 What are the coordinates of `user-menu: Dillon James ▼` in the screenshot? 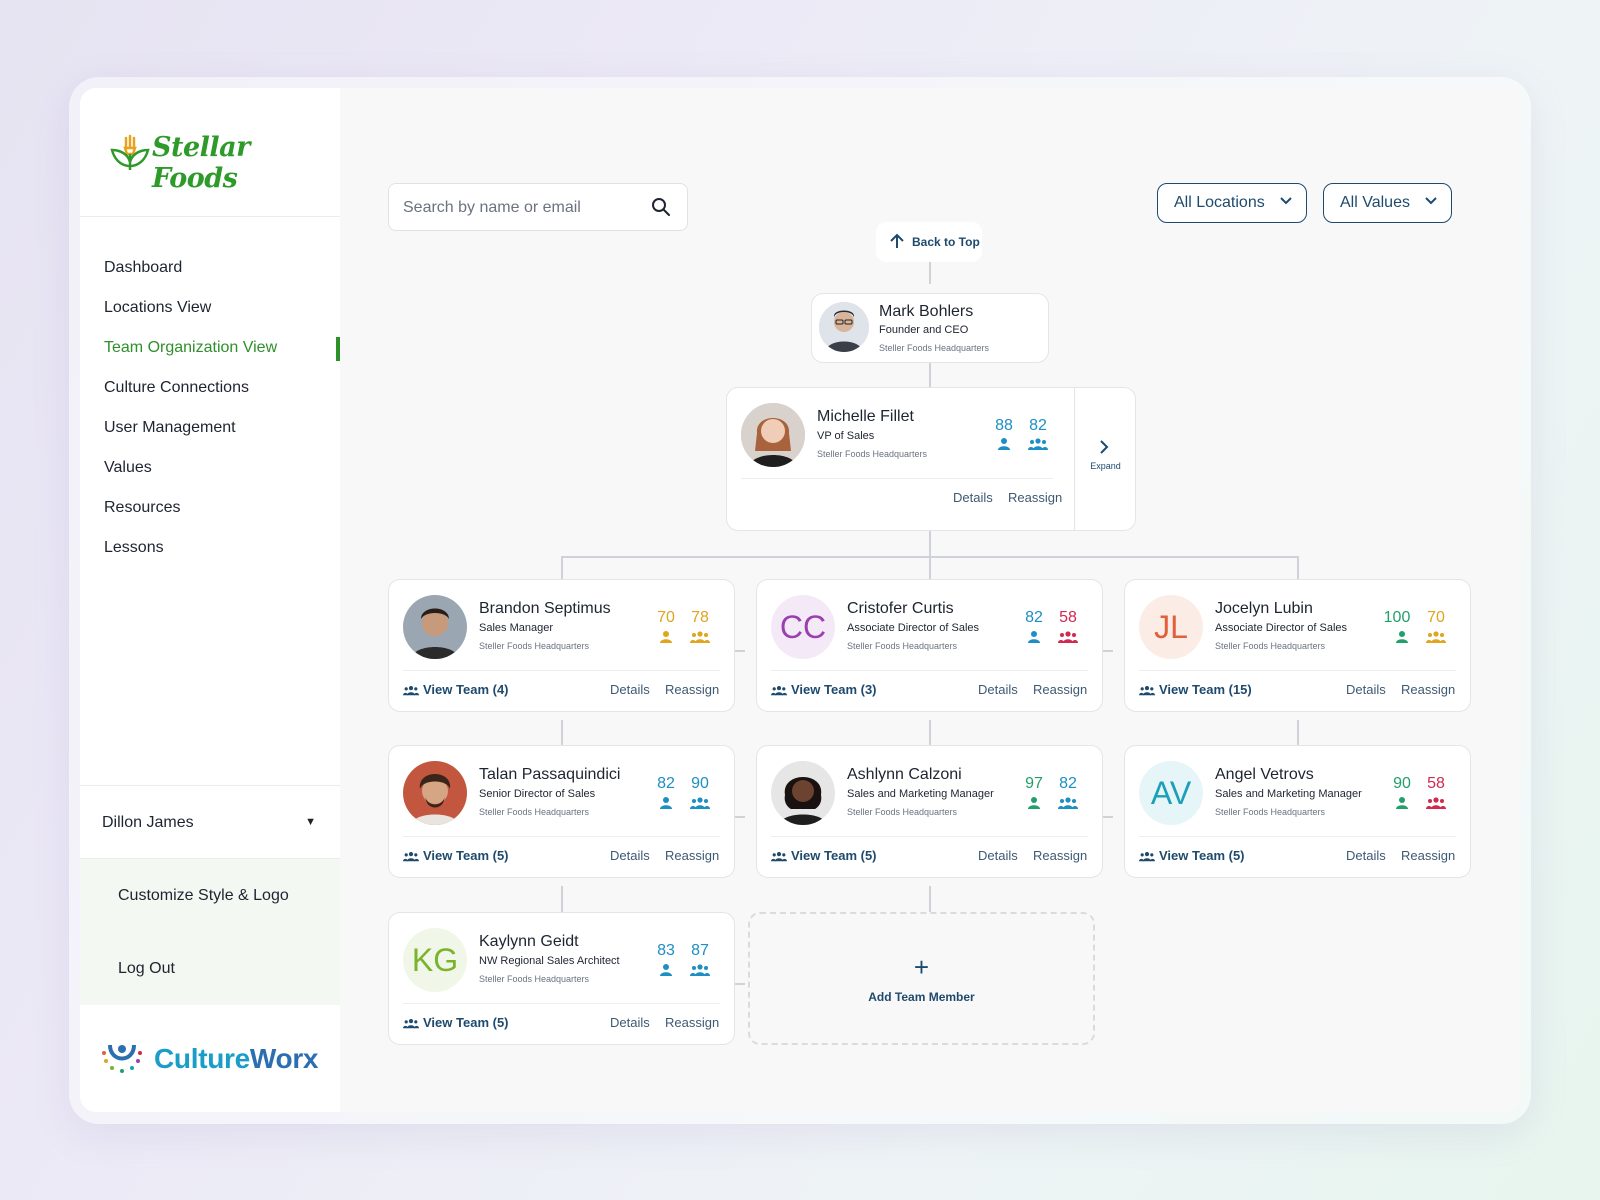 It's located at (210, 822).